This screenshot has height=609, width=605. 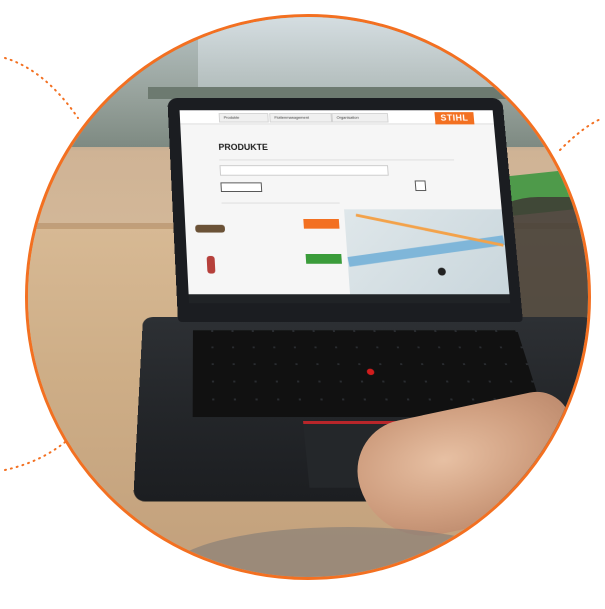 What do you see at coordinates (304, 170) in the screenshot?
I see `screen-search-field` at bounding box center [304, 170].